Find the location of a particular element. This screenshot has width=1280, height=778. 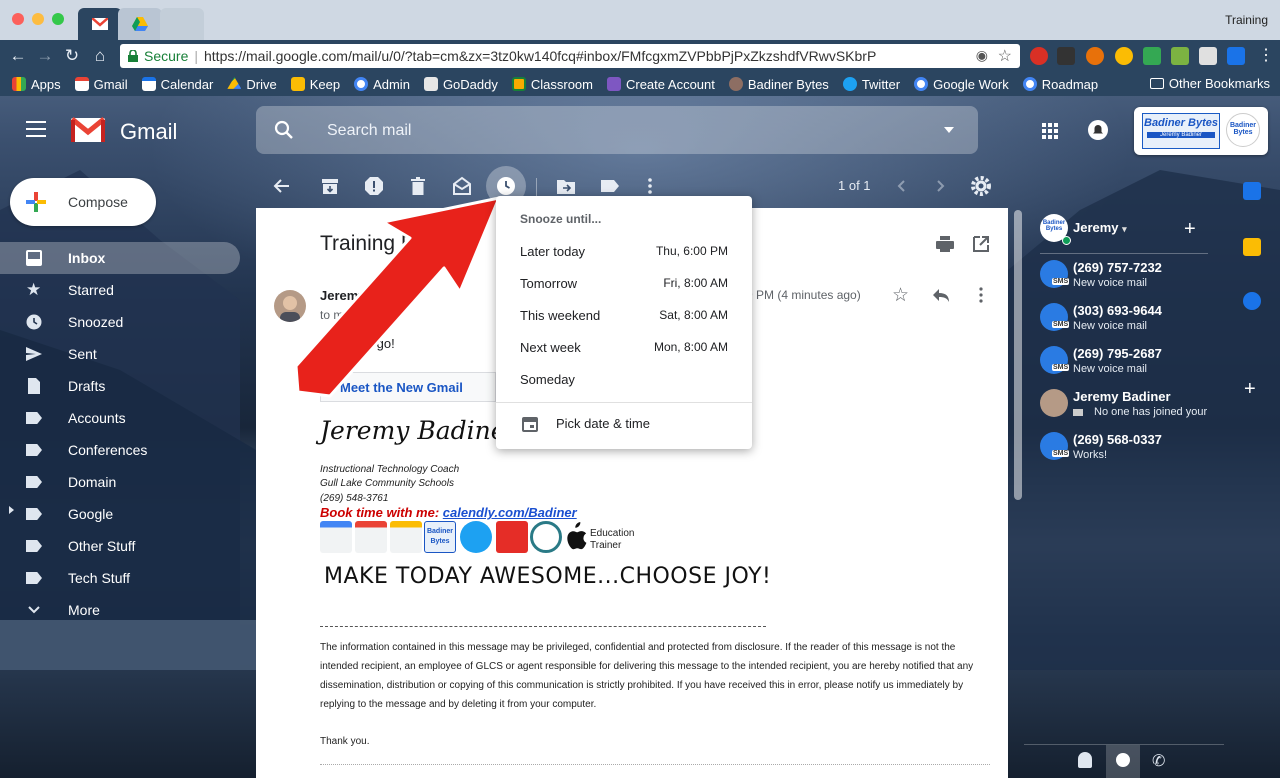

hangouts-my-name: Jeremy ▾ is located at coordinates (1100, 227).